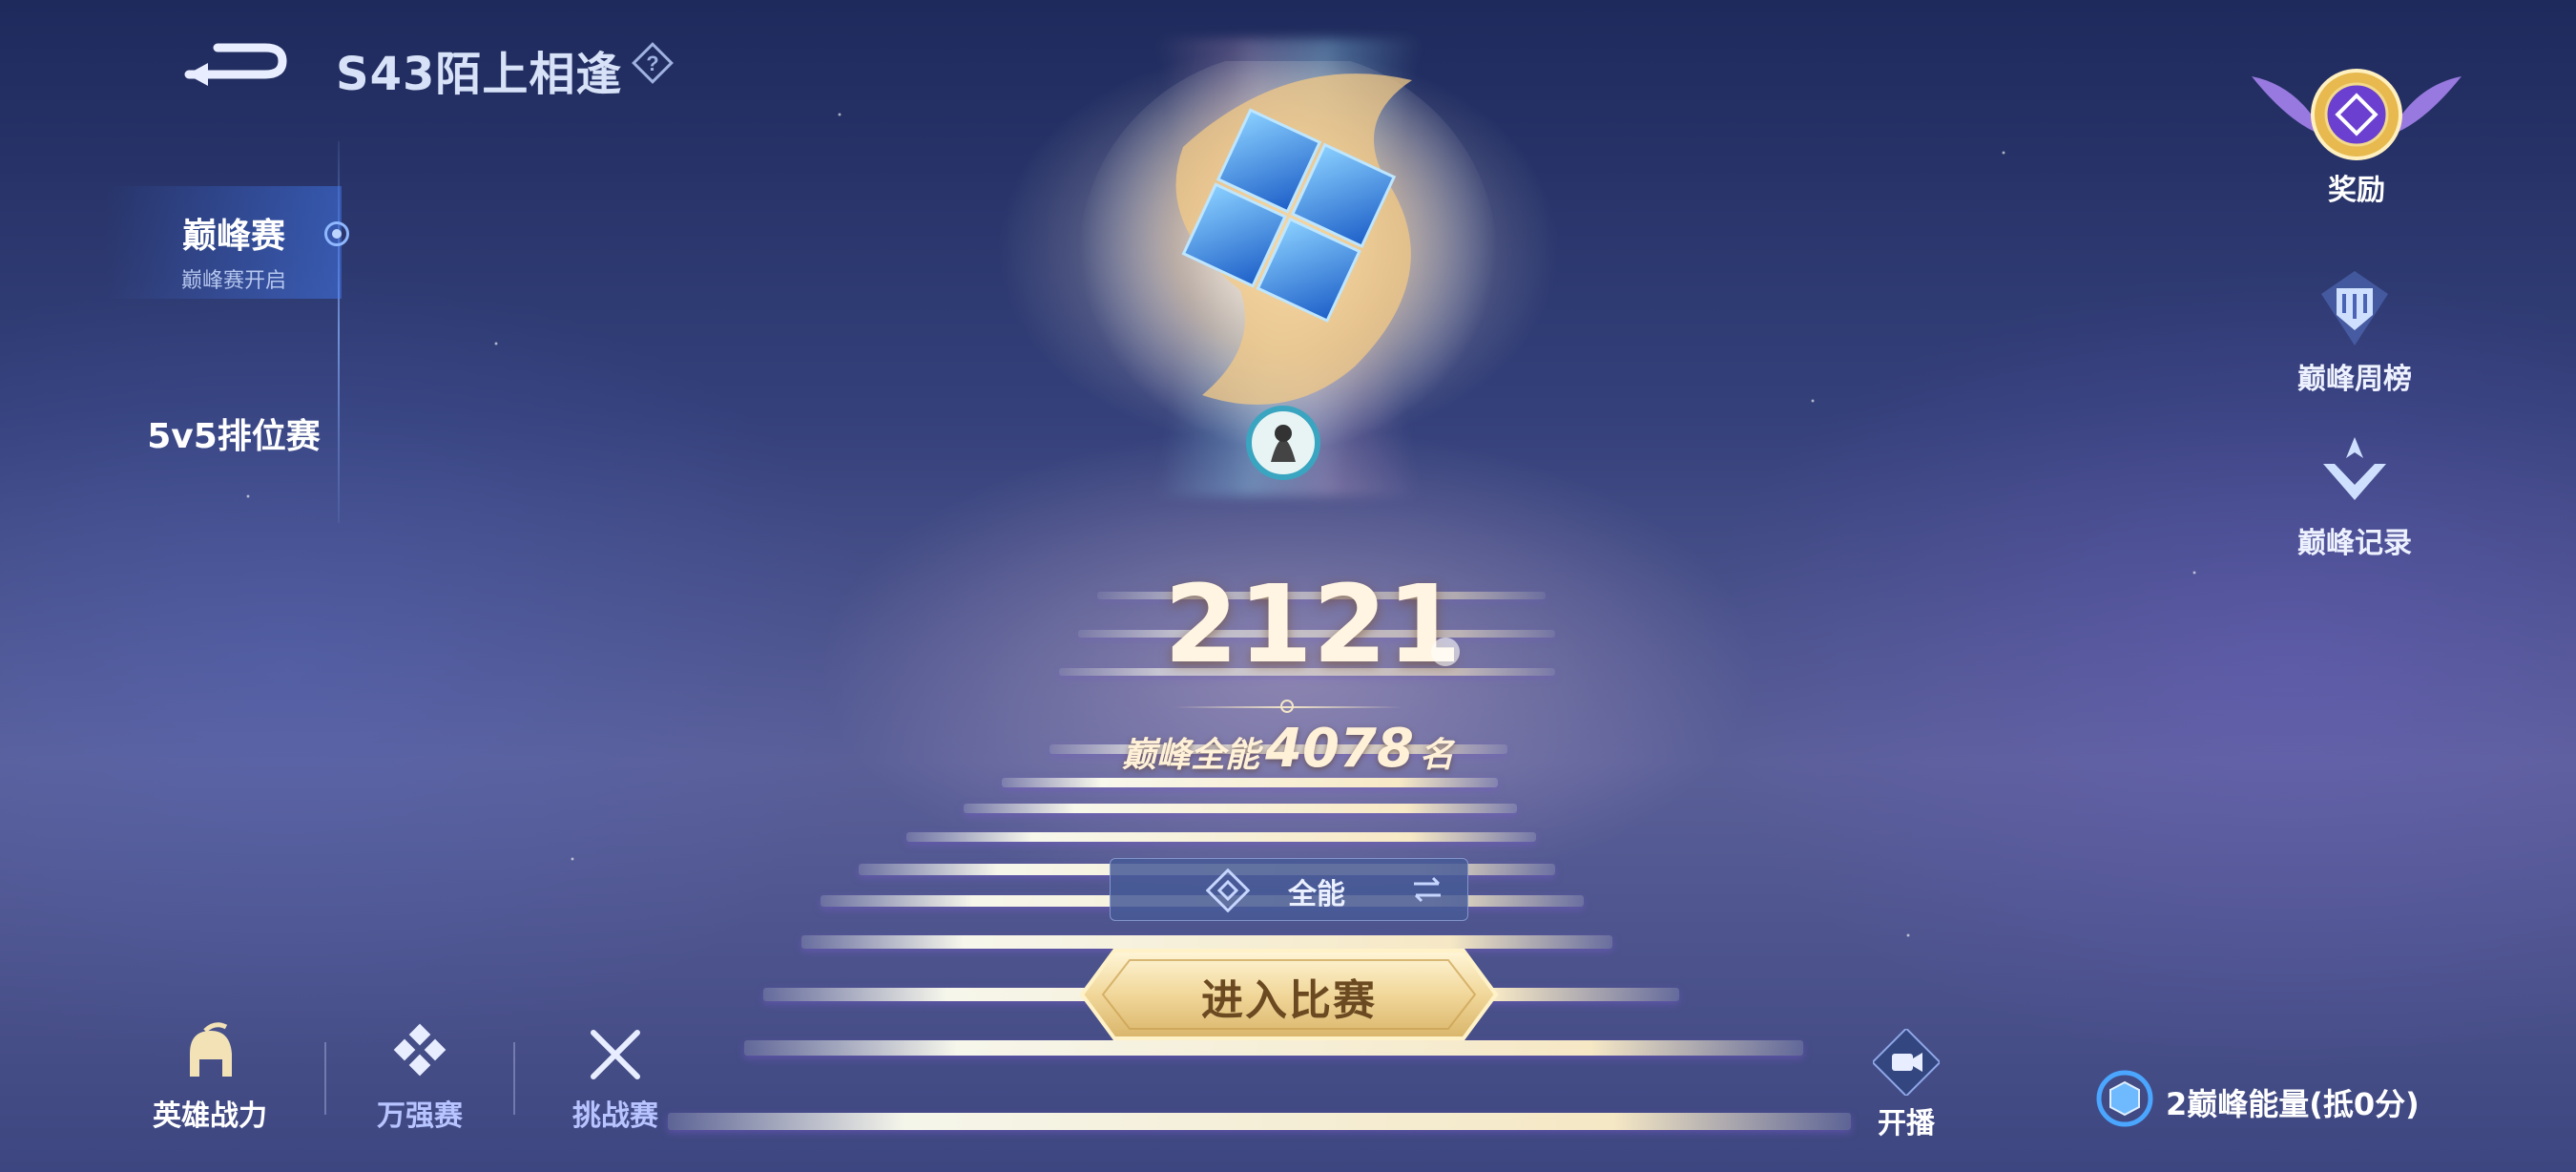 The width and height of the screenshot is (2576, 1172). What do you see at coordinates (420, 1116) in the screenshot?
I see `top-10000-label: 万强赛` at bounding box center [420, 1116].